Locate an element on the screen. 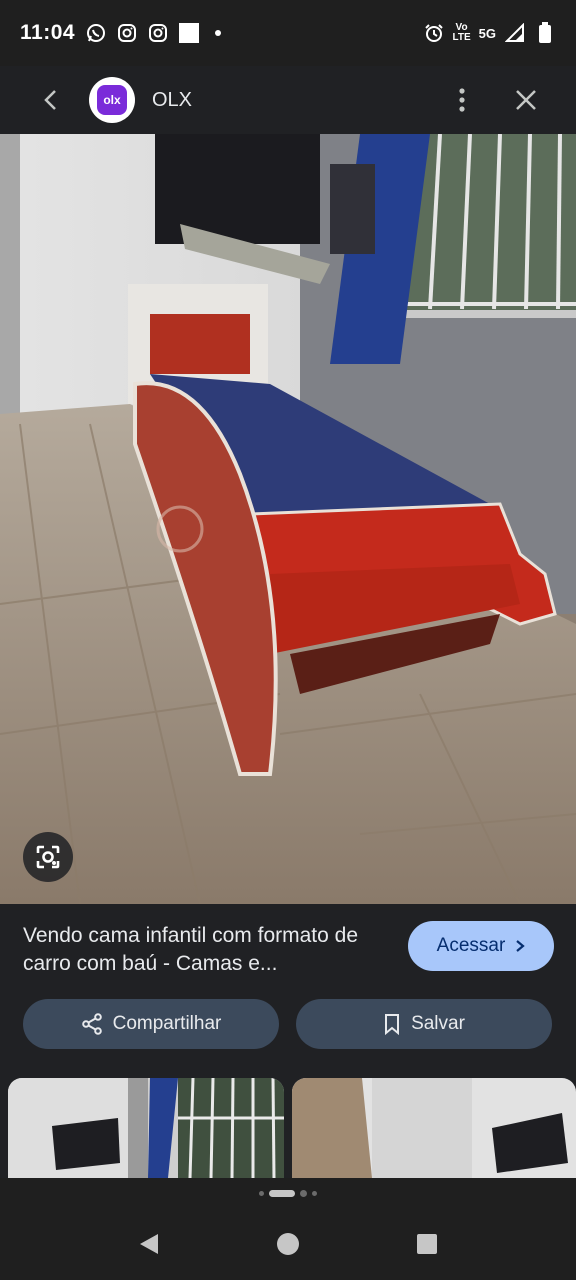 This screenshot has height=1280, width=576. square-recents-icon is located at coordinates (426, 1244).